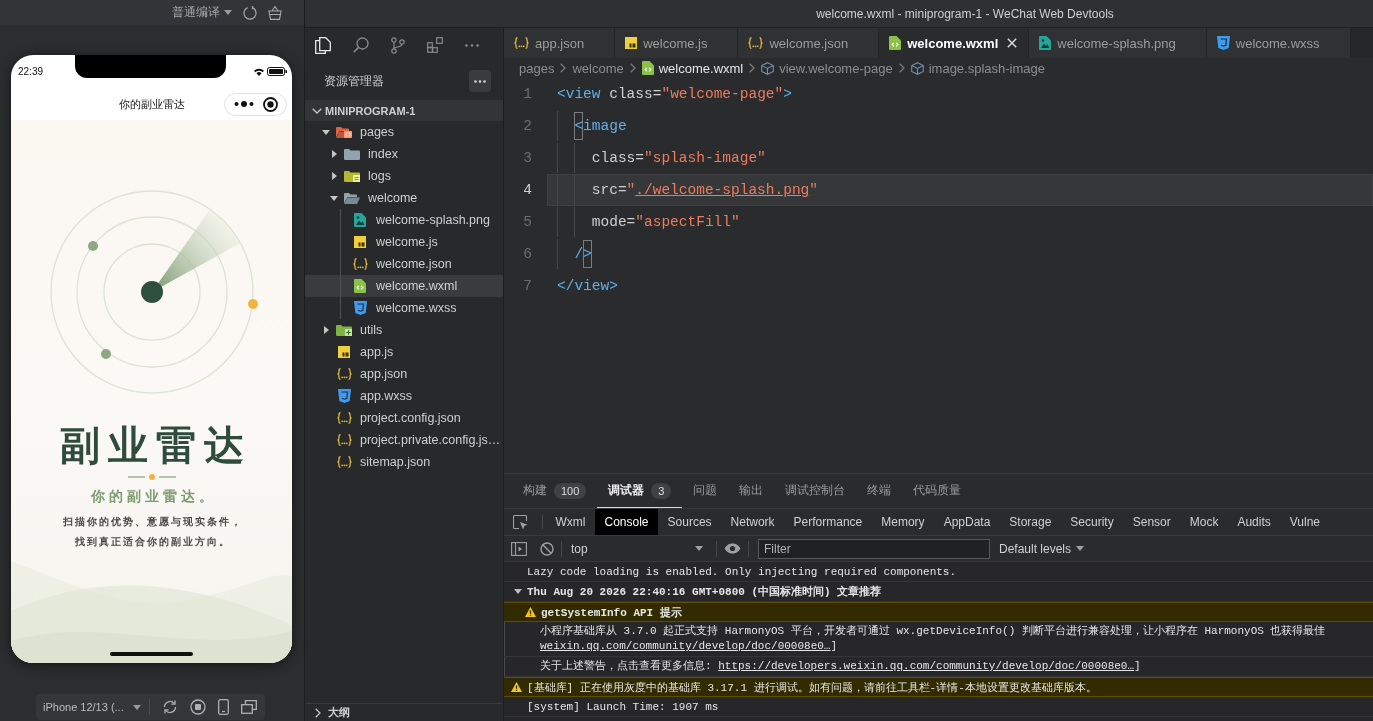 Image resolution: width=1373 pixels, height=721 pixels. Describe the element at coordinates (1045, 43) in the screenshot. I see `image-file-icon` at that location.